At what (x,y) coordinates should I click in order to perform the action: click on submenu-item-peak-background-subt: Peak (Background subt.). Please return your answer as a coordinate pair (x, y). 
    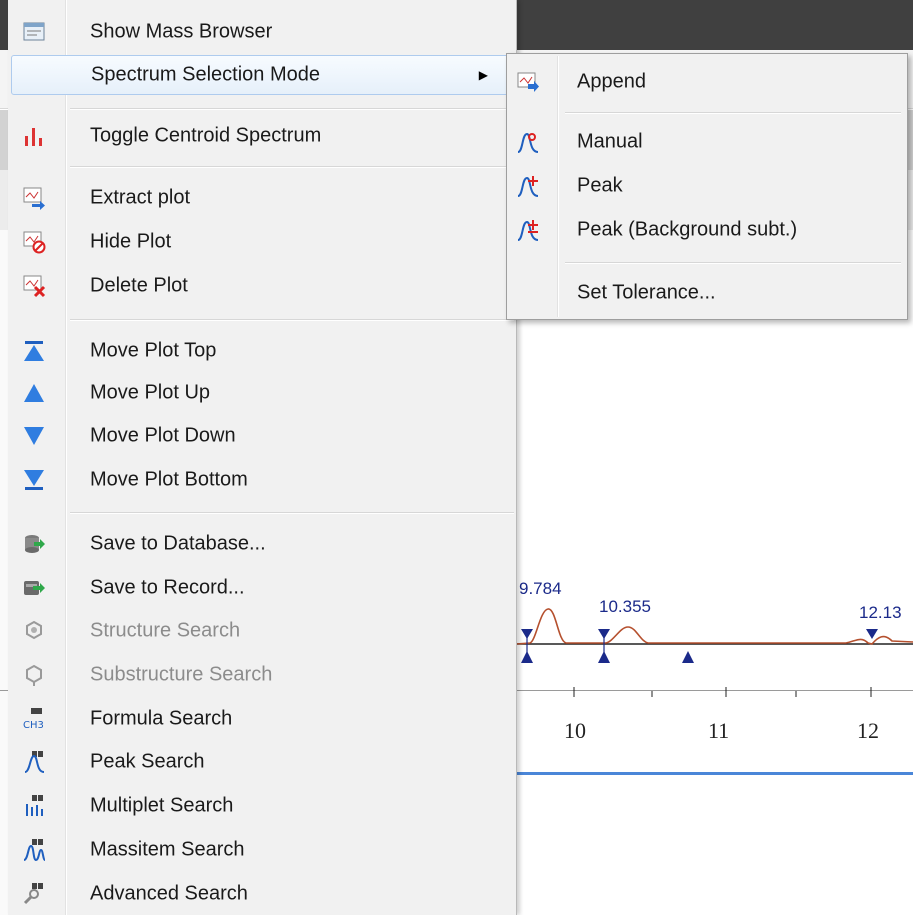
    Looking at the image, I should click on (707, 230).